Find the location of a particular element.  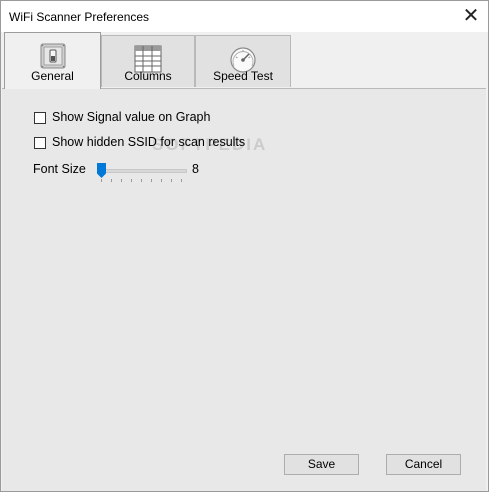

show-signal-value-checkbox is located at coordinates (40, 118).